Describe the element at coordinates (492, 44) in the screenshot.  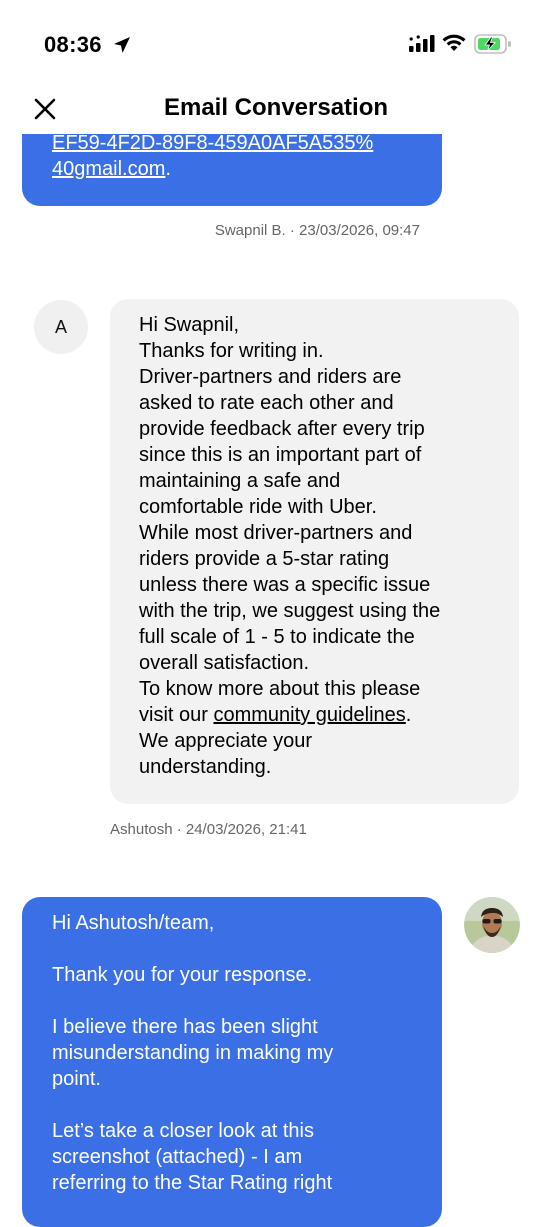
I see `battery-charging-icon` at that location.